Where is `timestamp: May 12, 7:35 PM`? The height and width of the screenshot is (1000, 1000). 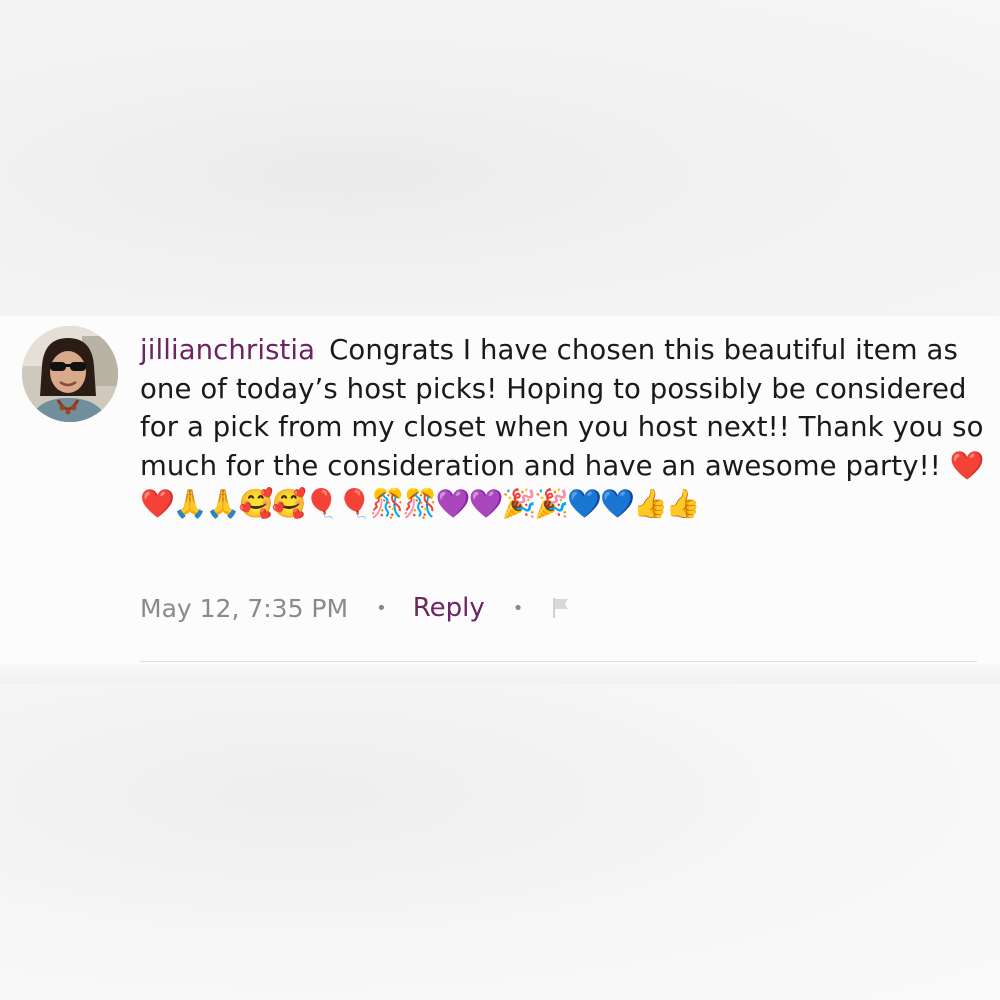
timestamp: May 12, 7:35 PM is located at coordinates (244, 608).